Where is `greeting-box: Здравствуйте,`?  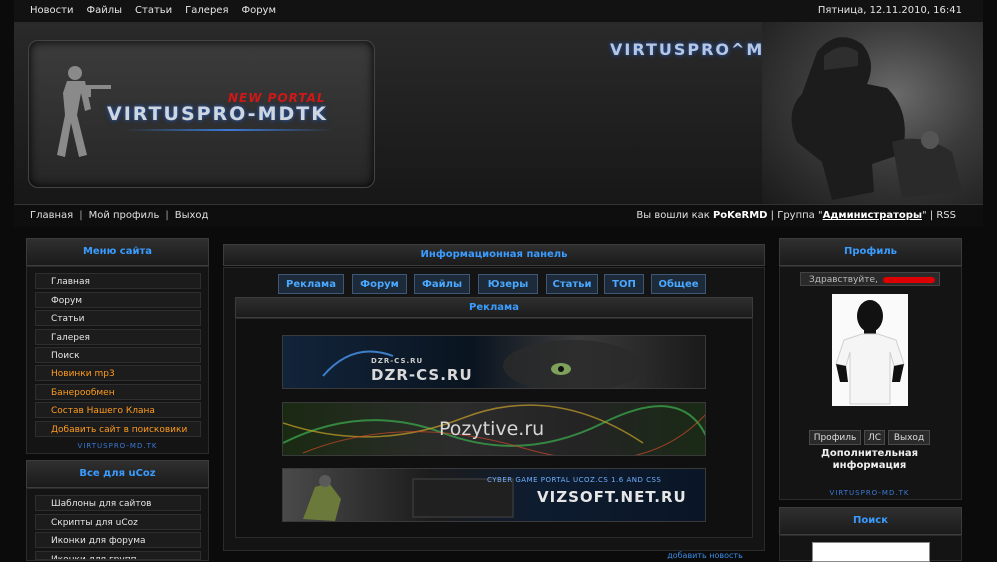
greeting-box: Здравствуйте, is located at coordinates (870, 279).